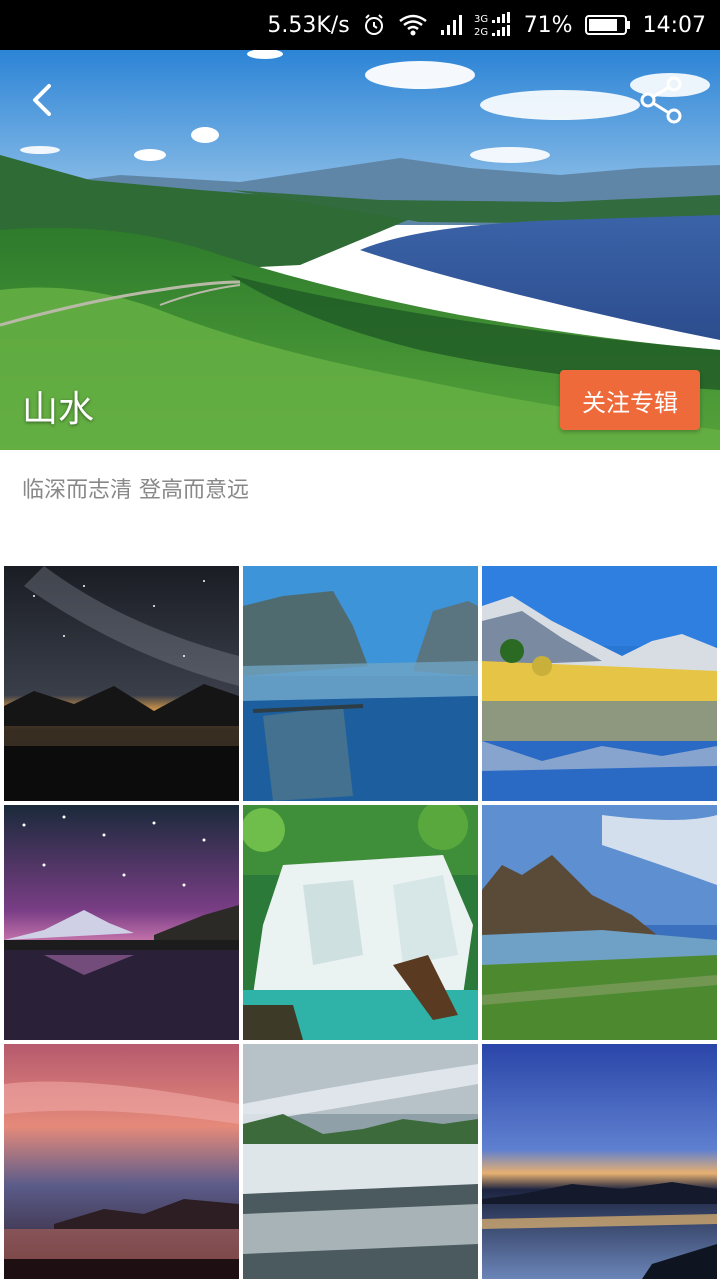 The width and height of the screenshot is (720, 1280). I want to click on gallery-item-misty-lake-cascade, so click(360, 1161).